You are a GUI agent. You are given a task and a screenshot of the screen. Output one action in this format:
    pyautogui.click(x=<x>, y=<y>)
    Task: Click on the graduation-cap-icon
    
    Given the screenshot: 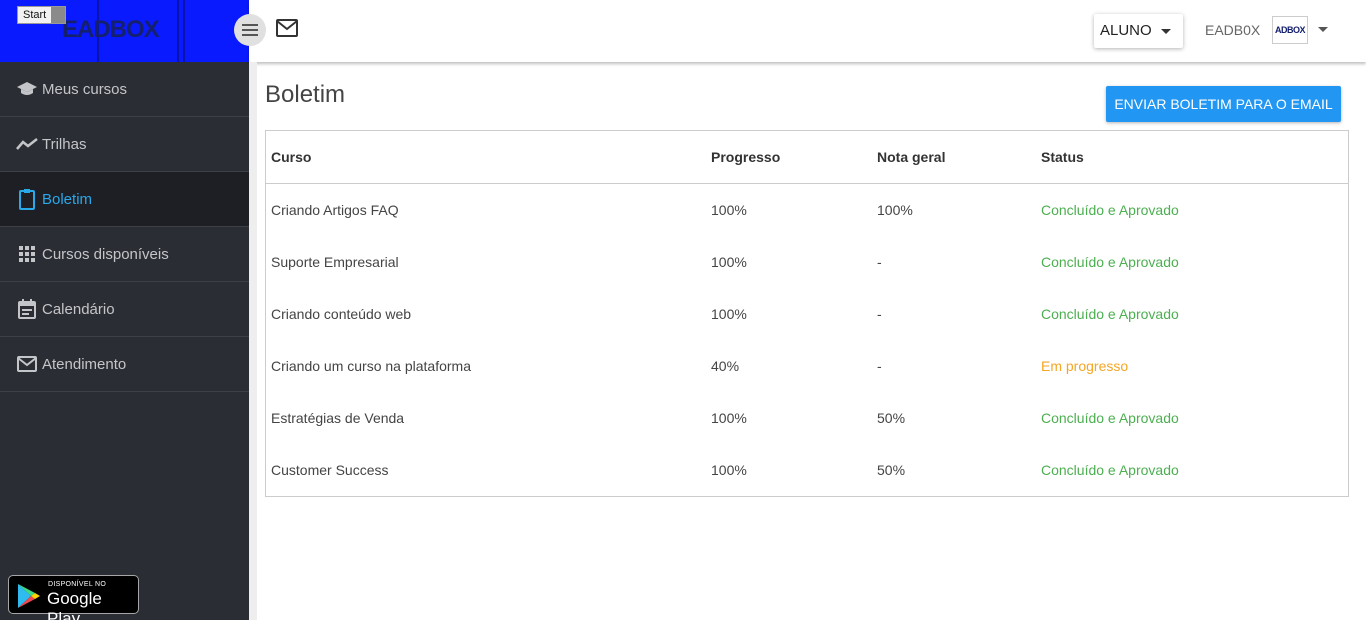 What is the action you would take?
    pyautogui.click(x=27, y=89)
    